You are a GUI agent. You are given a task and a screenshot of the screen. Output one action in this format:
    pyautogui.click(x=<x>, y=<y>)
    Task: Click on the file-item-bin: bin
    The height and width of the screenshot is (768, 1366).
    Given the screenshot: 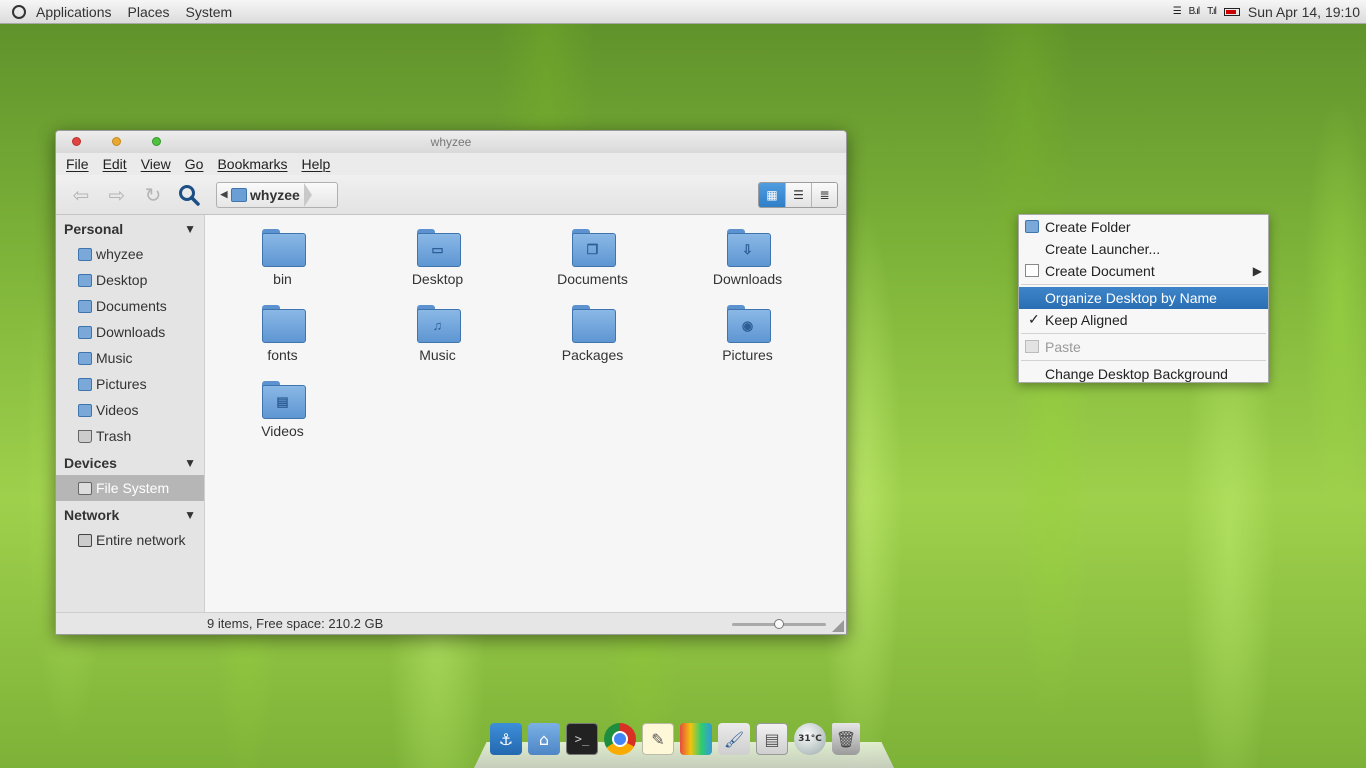 What is the action you would take?
    pyautogui.click(x=282, y=259)
    